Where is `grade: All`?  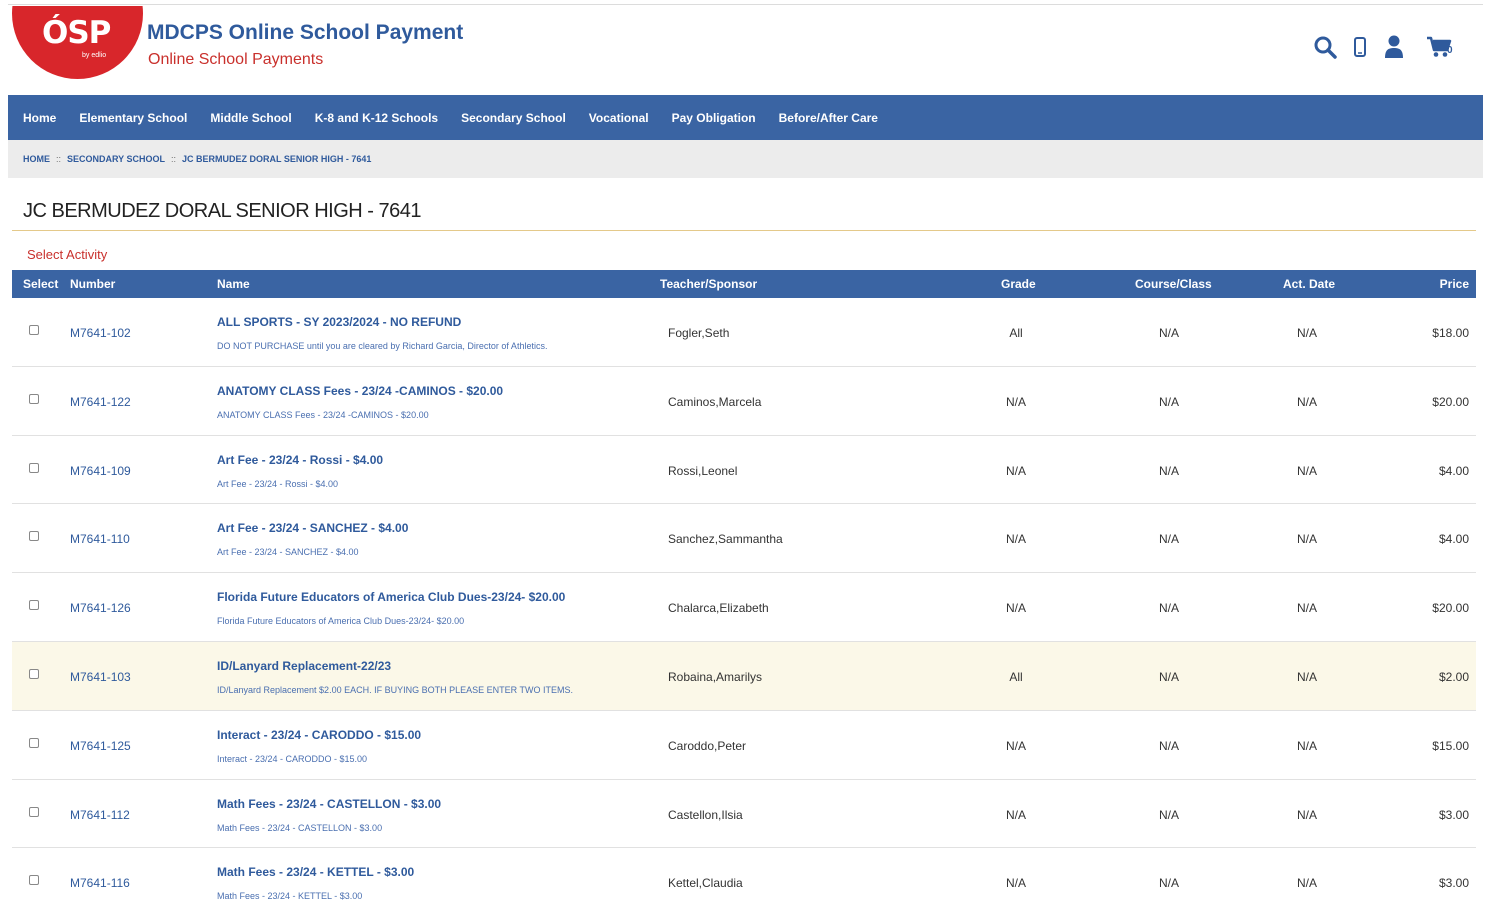
grade: All is located at coordinates (1016, 333).